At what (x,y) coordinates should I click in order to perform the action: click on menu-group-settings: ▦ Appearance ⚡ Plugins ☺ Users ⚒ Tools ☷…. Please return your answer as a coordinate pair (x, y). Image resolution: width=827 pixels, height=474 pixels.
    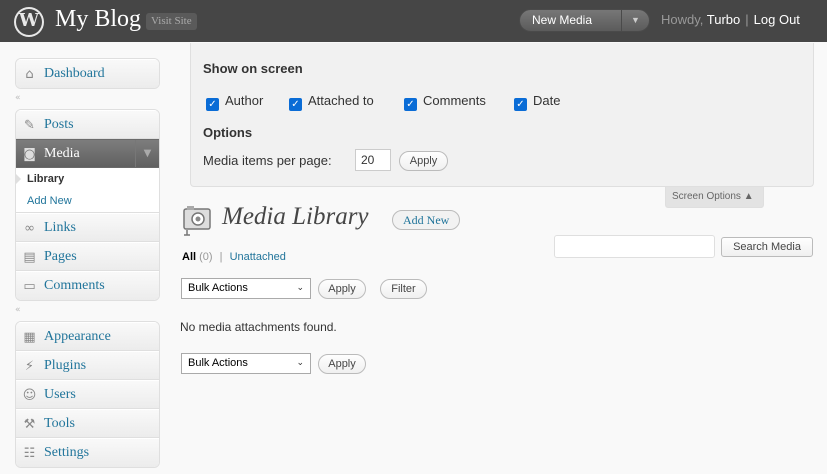
    Looking at the image, I should click on (87, 394).